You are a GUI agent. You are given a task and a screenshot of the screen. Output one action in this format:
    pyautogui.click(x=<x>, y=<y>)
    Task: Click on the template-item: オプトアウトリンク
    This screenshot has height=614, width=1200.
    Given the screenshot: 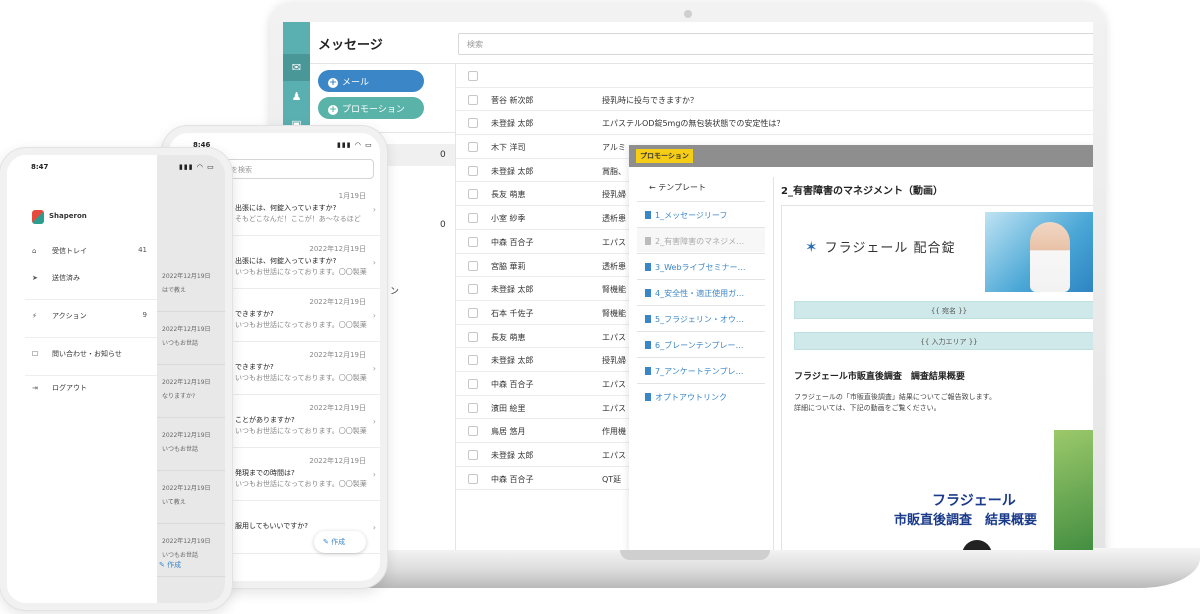 What is the action you would take?
    pyautogui.click(x=701, y=395)
    